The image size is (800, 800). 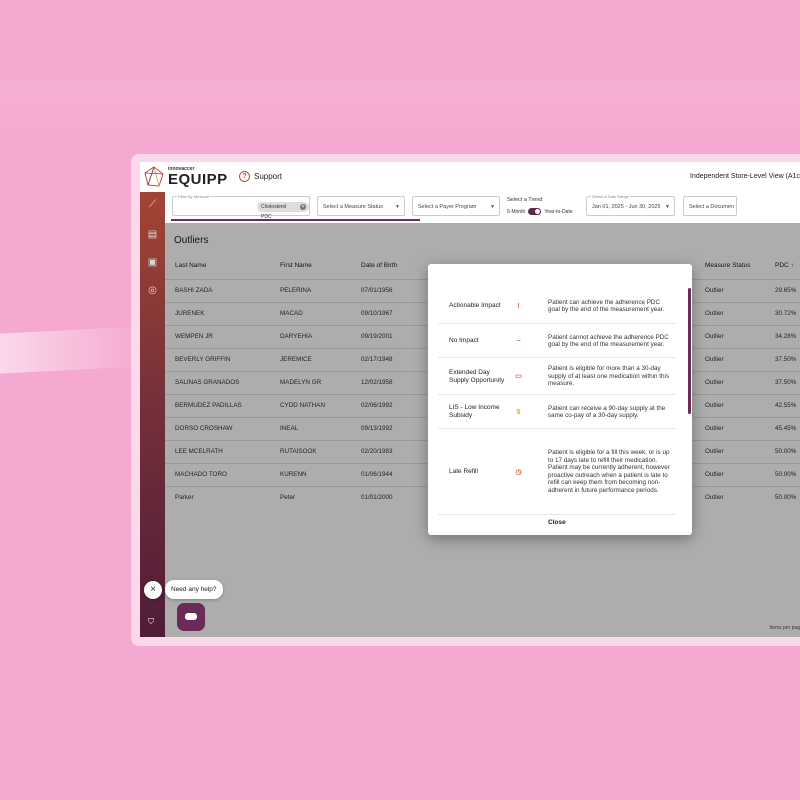 I want to click on calendar-icon: ▭, so click(x=518, y=376).